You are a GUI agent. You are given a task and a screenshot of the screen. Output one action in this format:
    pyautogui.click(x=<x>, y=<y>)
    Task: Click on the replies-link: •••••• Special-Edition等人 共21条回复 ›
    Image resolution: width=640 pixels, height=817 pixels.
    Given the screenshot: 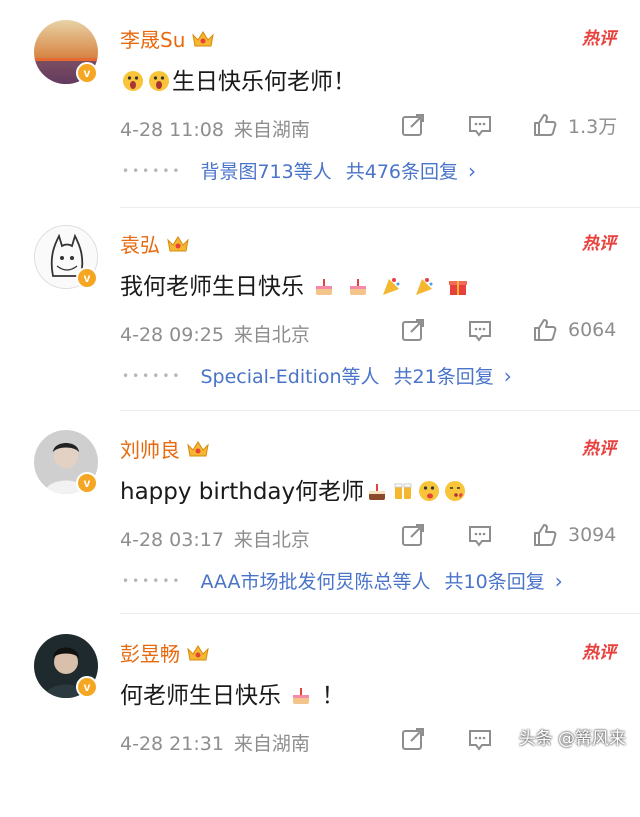 What is the action you would take?
    pyautogui.click(x=316, y=375)
    